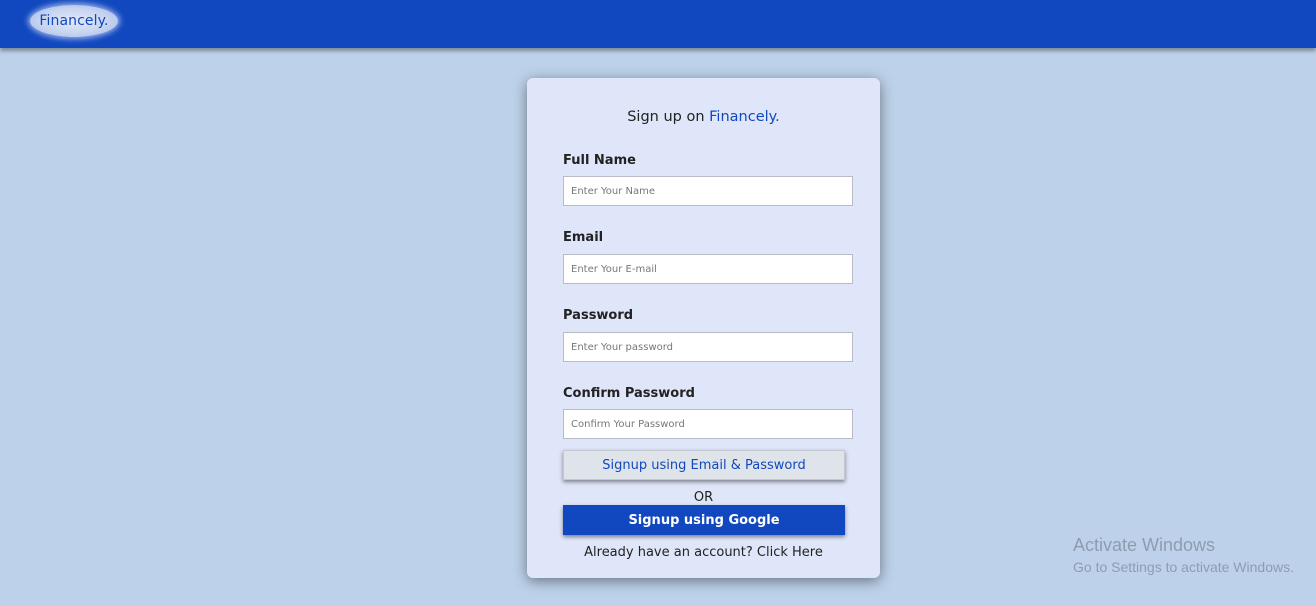 The image size is (1316, 606). Describe the element at coordinates (1183, 567) in the screenshot. I see `activate-windows-subtitle: Go to Settings to activate Windows.` at that location.